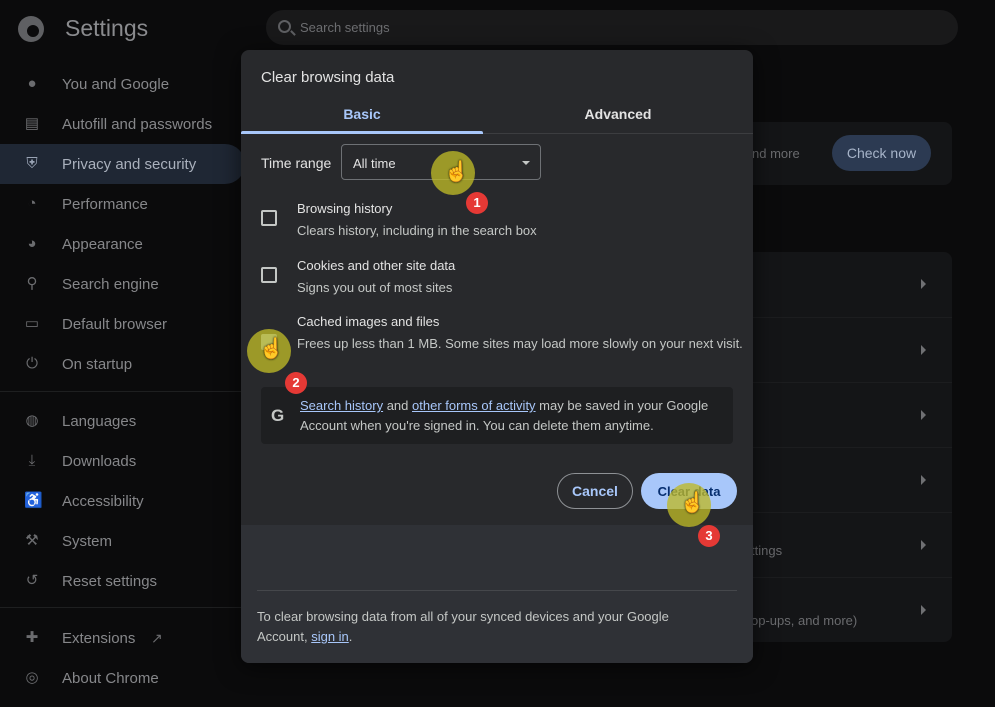 Image resolution: width=995 pixels, height=707 pixels. Describe the element at coordinates (107, 28) in the screenshot. I see `app-title: Settings` at that location.